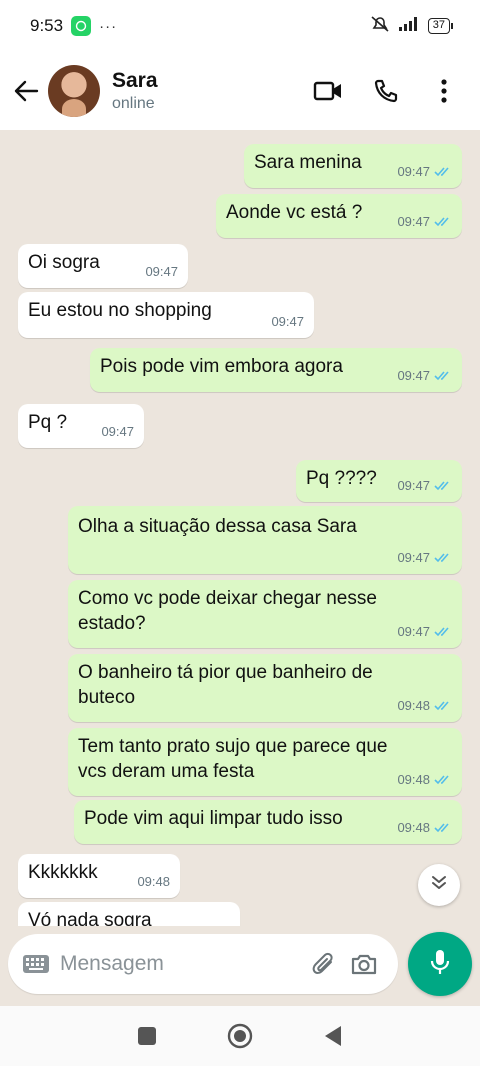 The height and width of the screenshot is (1066, 480). I want to click on message-text: Oi sogra, so click(64, 262).